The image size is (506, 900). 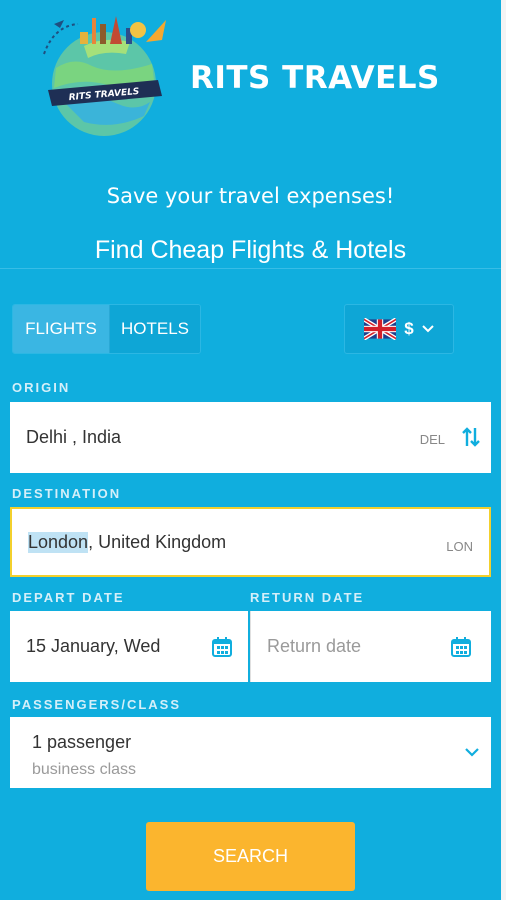 What do you see at coordinates (68, 597) in the screenshot?
I see `depart-date-label: DEPART DATE` at bounding box center [68, 597].